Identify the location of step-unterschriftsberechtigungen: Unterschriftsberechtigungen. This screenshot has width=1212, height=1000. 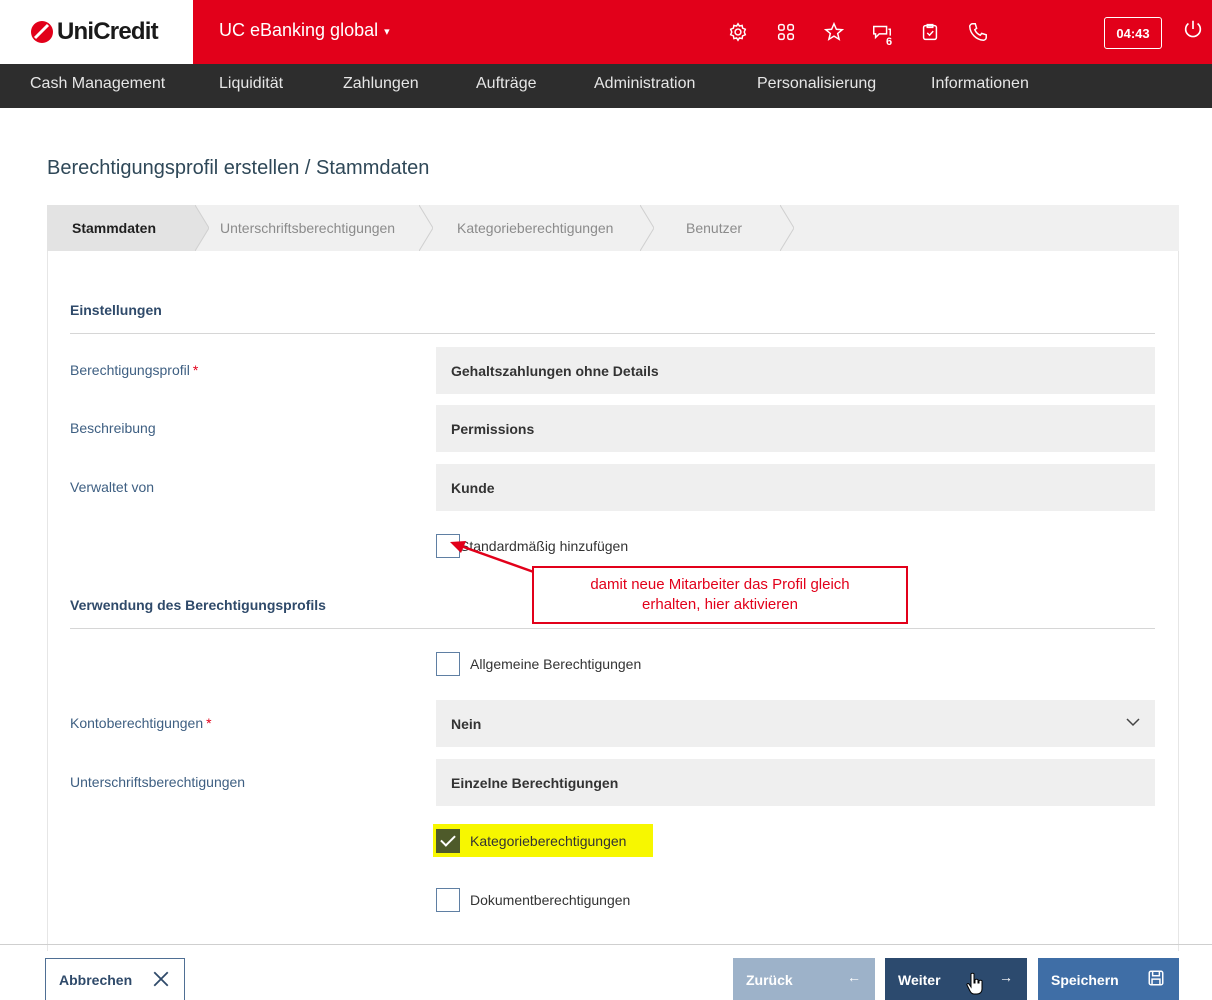
(307, 228).